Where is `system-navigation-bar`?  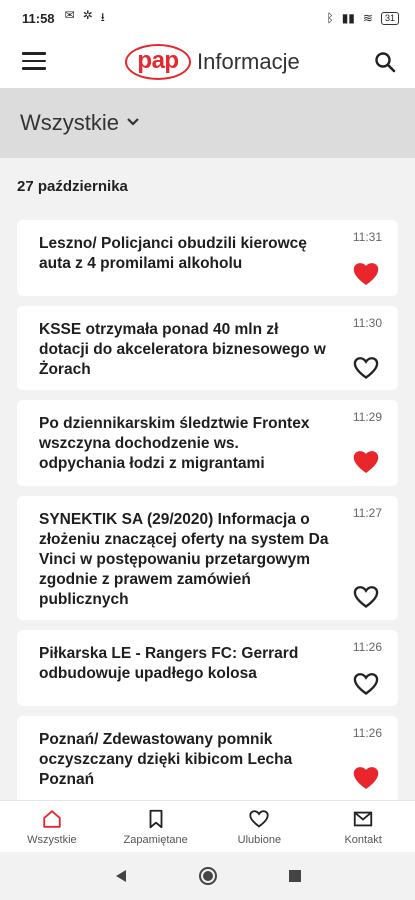 system-navigation-bar is located at coordinates (207, 876).